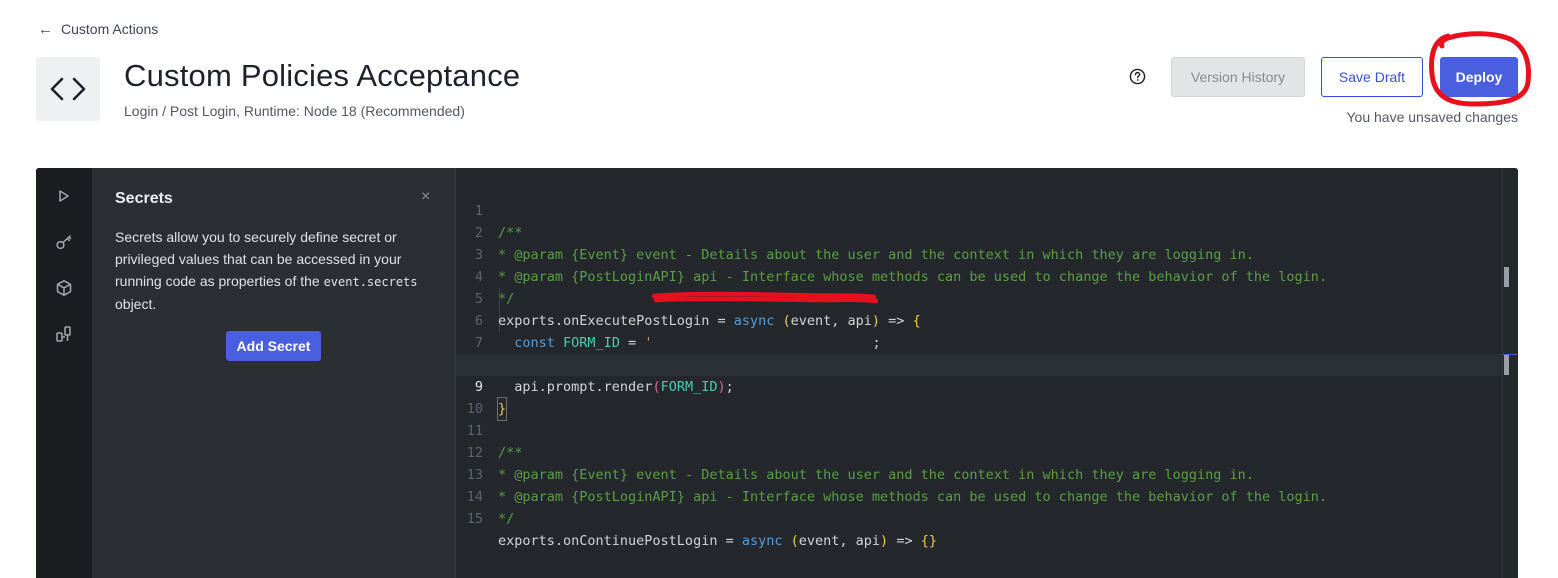 Image resolution: width=1558 pixels, height=578 pixels. What do you see at coordinates (979, 363) in the screenshot?
I see `code-line: 8 api.prompt.render(FORM_ID);` at bounding box center [979, 363].